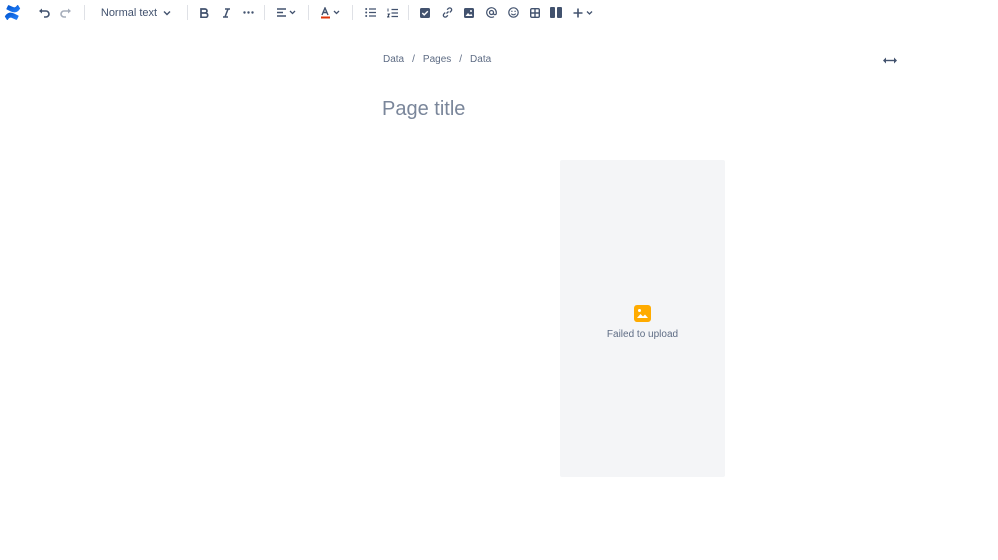 The image size is (998, 560). Describe the element at coordinates (513, 12) in the screenshot. I see `emoji-icon` at that location.